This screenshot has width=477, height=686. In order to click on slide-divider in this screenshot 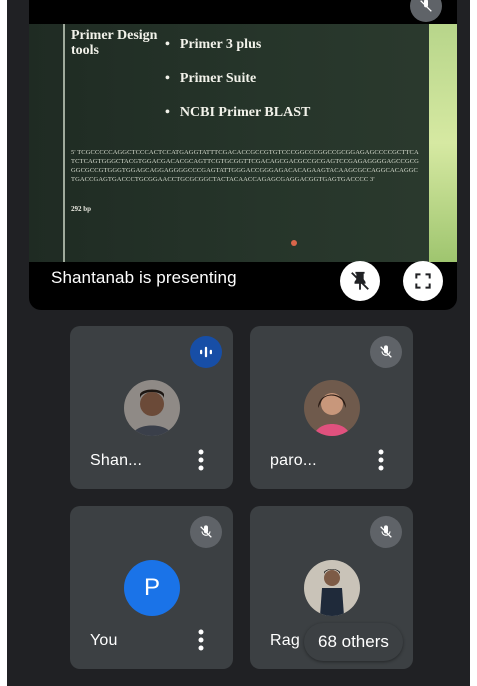, I will do `click(64, 143)`.